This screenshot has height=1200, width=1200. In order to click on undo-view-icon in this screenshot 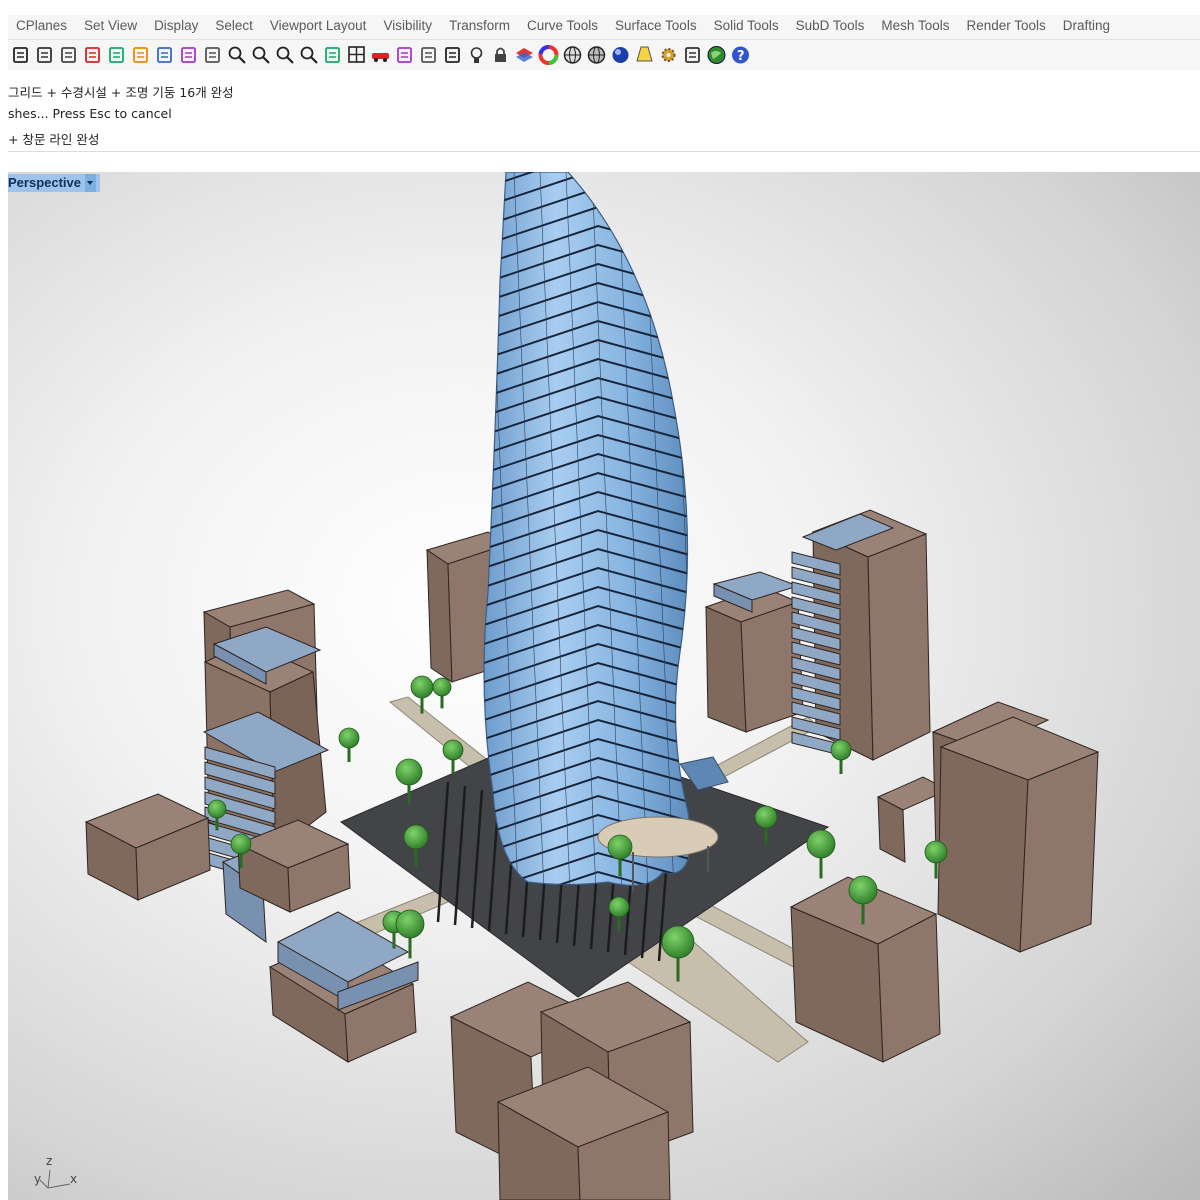, I will do `click(332, 55)`.